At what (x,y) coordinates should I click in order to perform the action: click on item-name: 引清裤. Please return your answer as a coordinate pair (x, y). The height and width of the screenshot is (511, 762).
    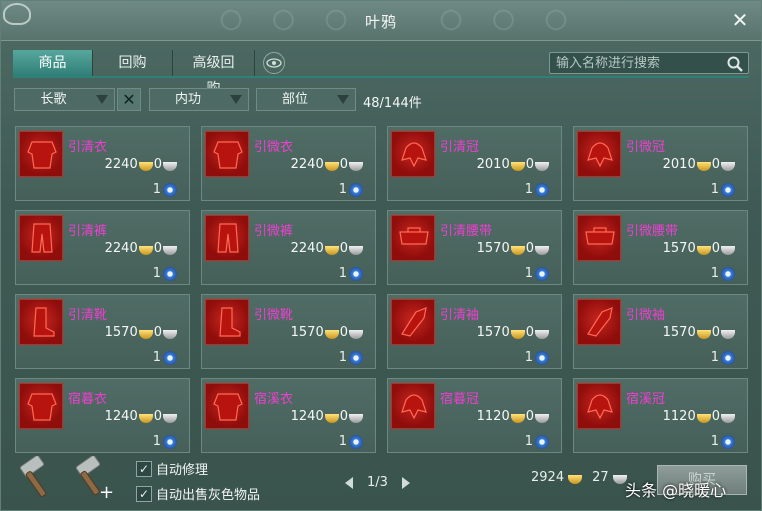
    Looking at the image, I should click on (88, 231).